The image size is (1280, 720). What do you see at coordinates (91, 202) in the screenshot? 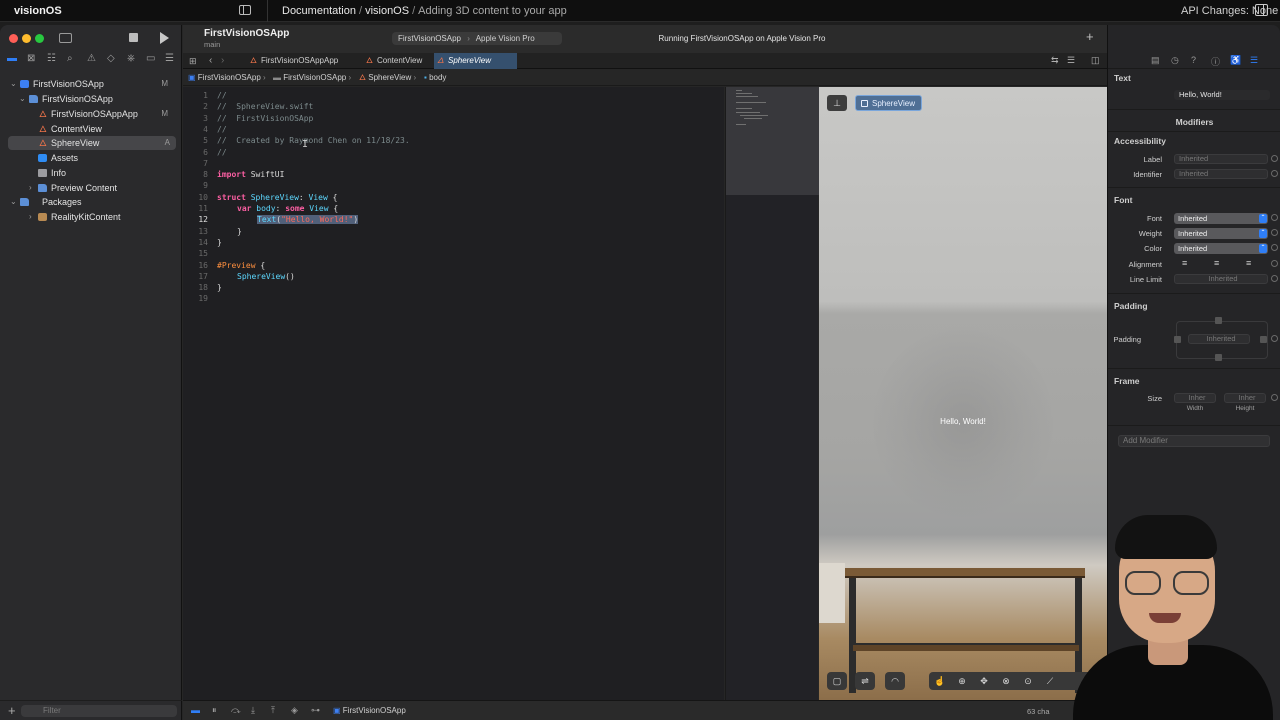
I see `tree-item-packages: ⌄ Packages` at bounding box center [91, 202].